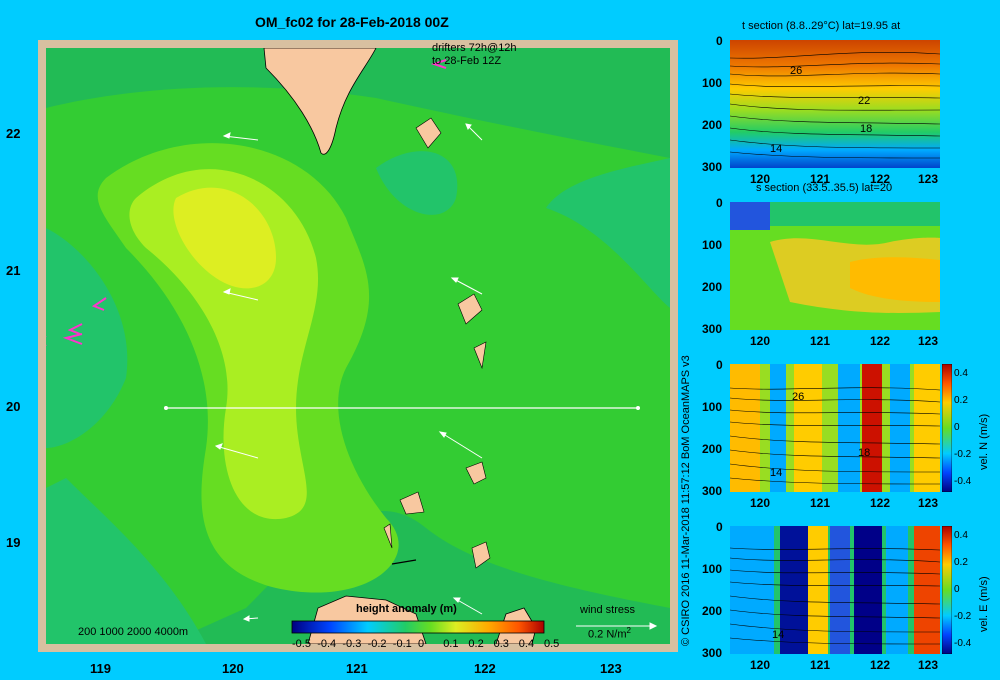  Describe the element at coordinates (552, 644) in the screenshot. I see `colorbar-tick: 0.5` at that location.